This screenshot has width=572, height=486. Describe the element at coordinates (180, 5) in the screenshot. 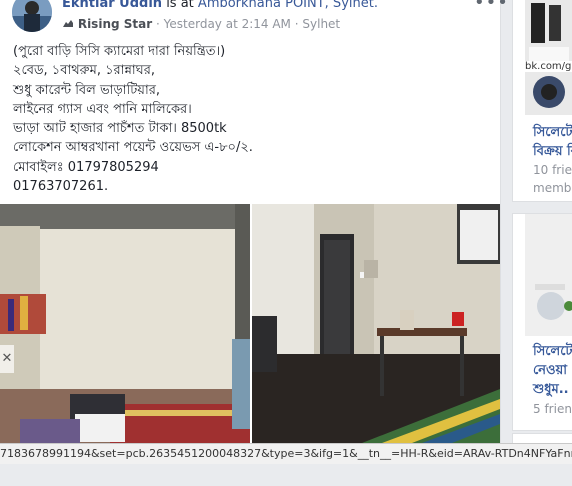

I see `location-prefix: is at` at that location.